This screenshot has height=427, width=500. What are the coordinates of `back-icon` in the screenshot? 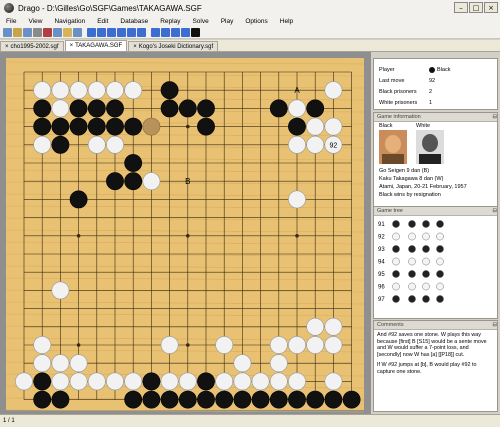 It's located at (101, 32).